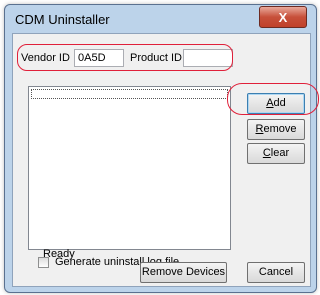 The image size is (320, 295). Describe the element at coordinates (156, 58) in the screenshot. I see `product-id-label: Product ID` at that location.